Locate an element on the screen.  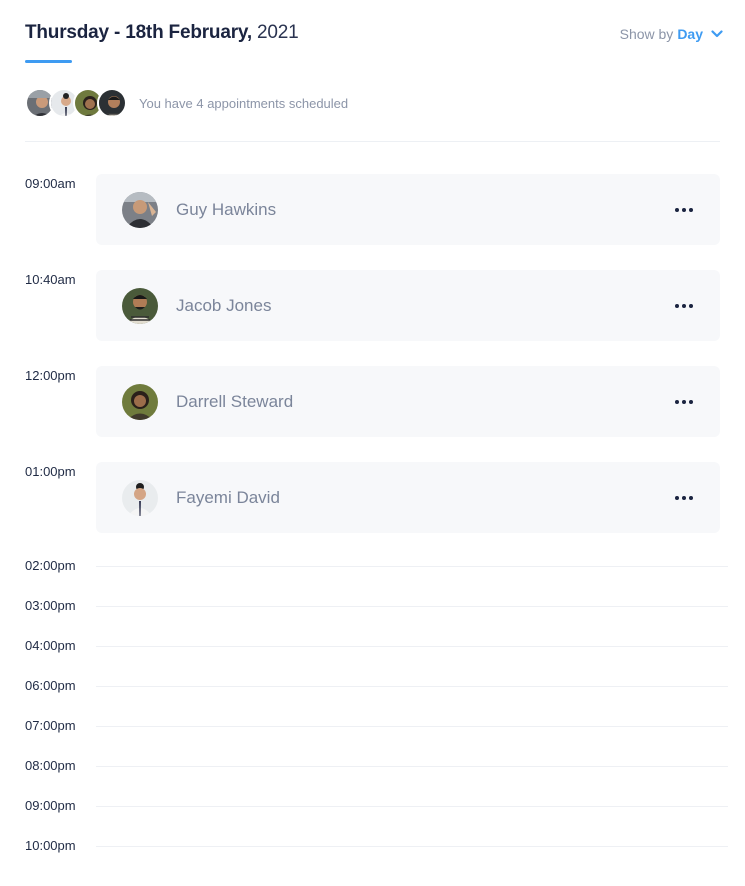
attendee-name: Darrell Steward is located at coordinates (235, 401).